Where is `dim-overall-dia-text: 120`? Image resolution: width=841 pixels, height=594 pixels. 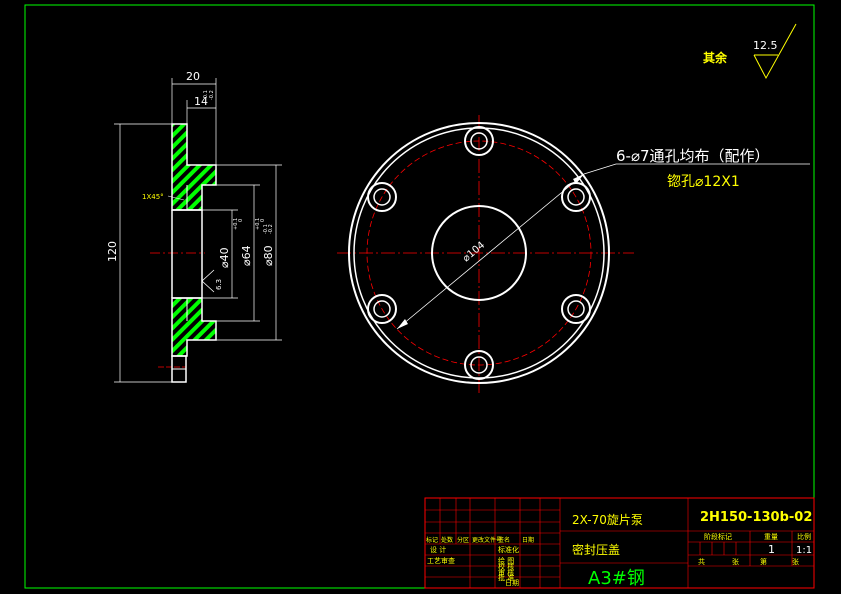
dim-overall-dia-text: 120 is located at coordinates (112, 251).